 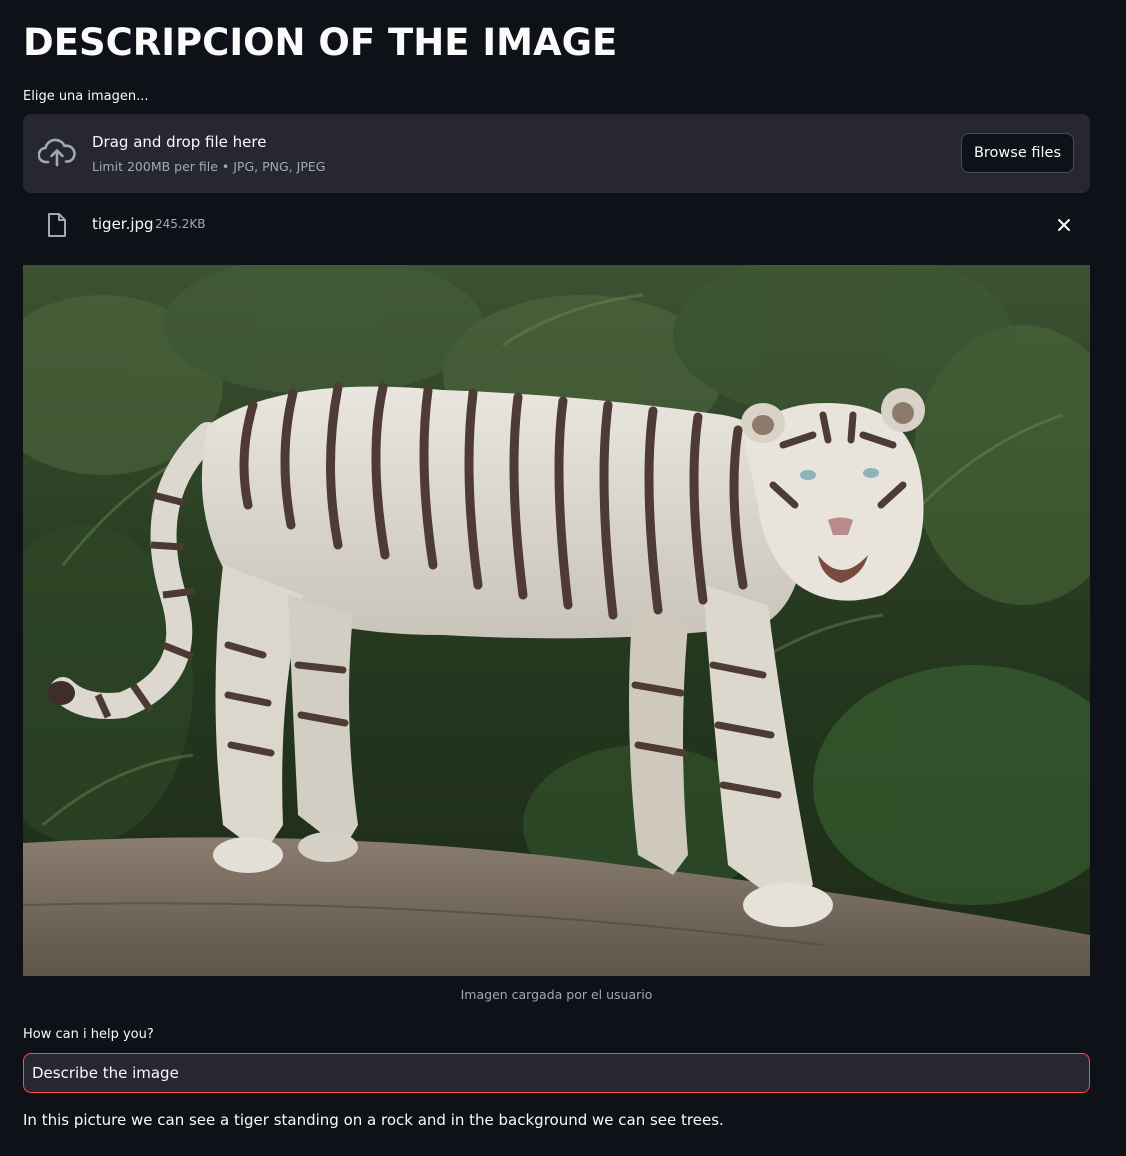 What do you see at coordinates (180, 224) in the screenshot?
I see `uploaded-file-size: 245.2KB` at bounding box center [180, 224].